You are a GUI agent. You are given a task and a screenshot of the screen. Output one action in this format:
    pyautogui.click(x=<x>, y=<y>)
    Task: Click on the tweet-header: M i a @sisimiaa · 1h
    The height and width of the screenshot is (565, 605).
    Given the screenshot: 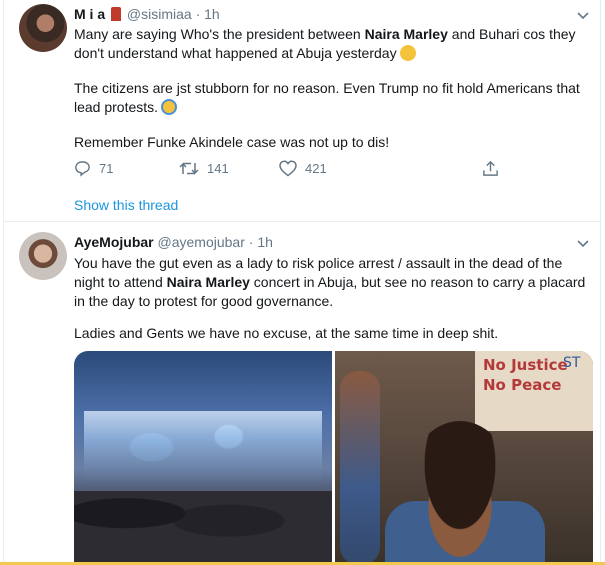 What is the action you would take?
    pyautogui.click(x=323, y=14)
    